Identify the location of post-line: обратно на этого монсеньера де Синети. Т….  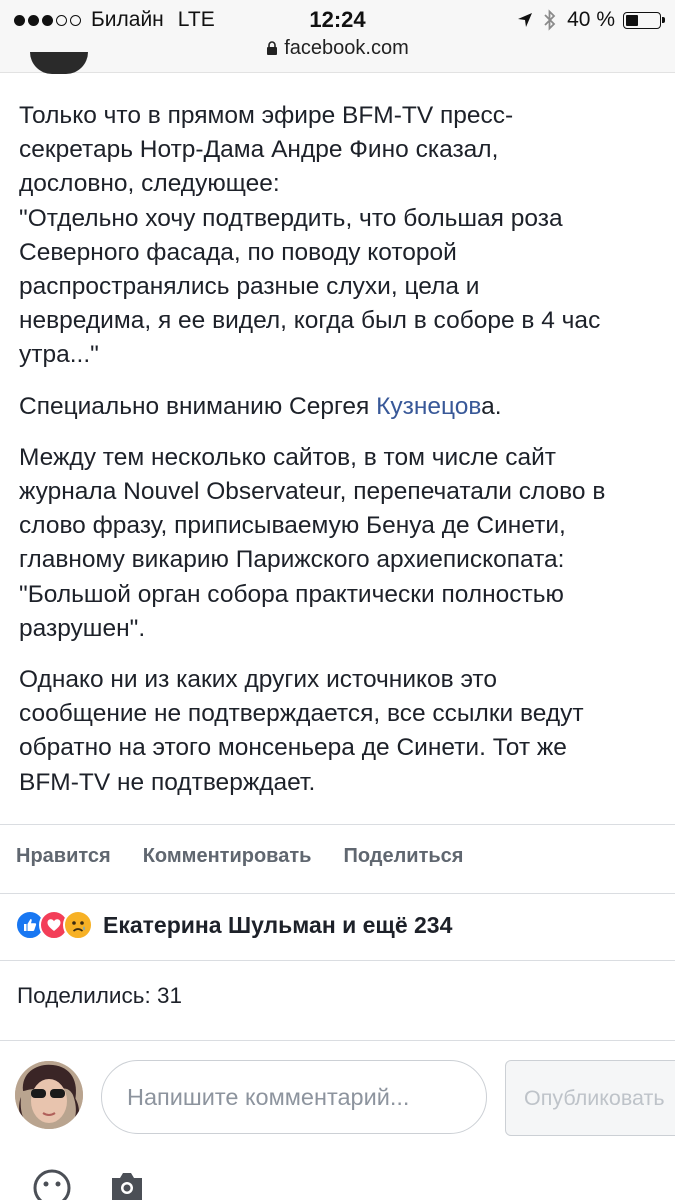
(293, 748).